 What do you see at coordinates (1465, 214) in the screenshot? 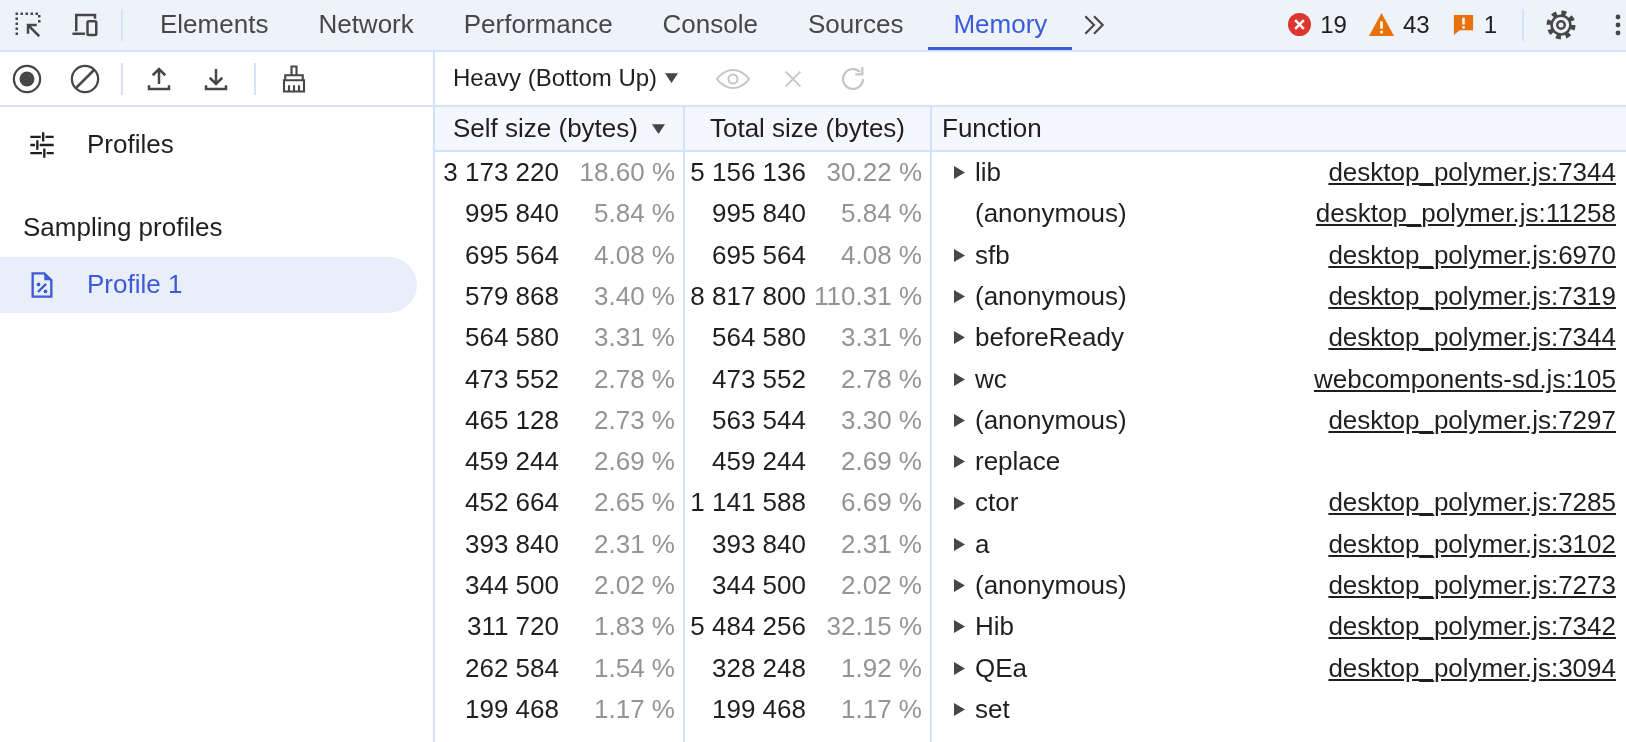
I see `source-link: desktop_polymer.js:11258` at bounding box center [1465, 214].